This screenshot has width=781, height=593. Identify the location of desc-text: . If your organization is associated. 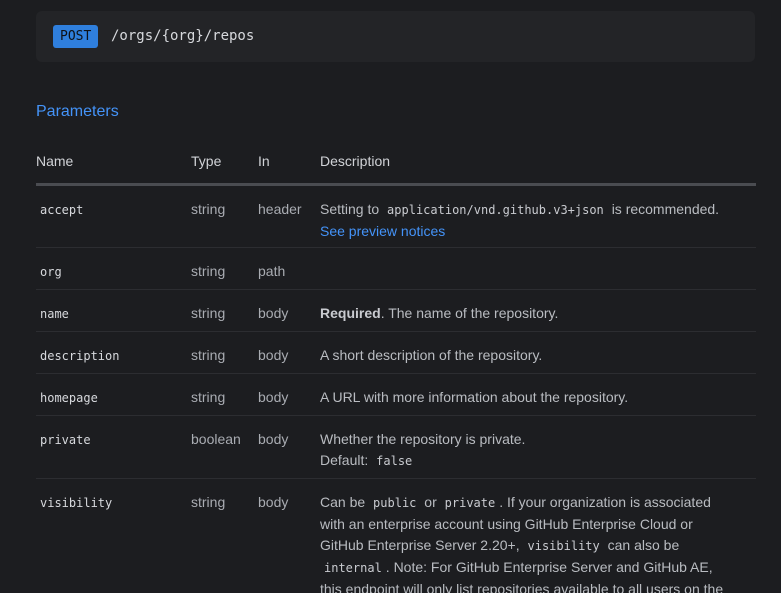
(605, 502).